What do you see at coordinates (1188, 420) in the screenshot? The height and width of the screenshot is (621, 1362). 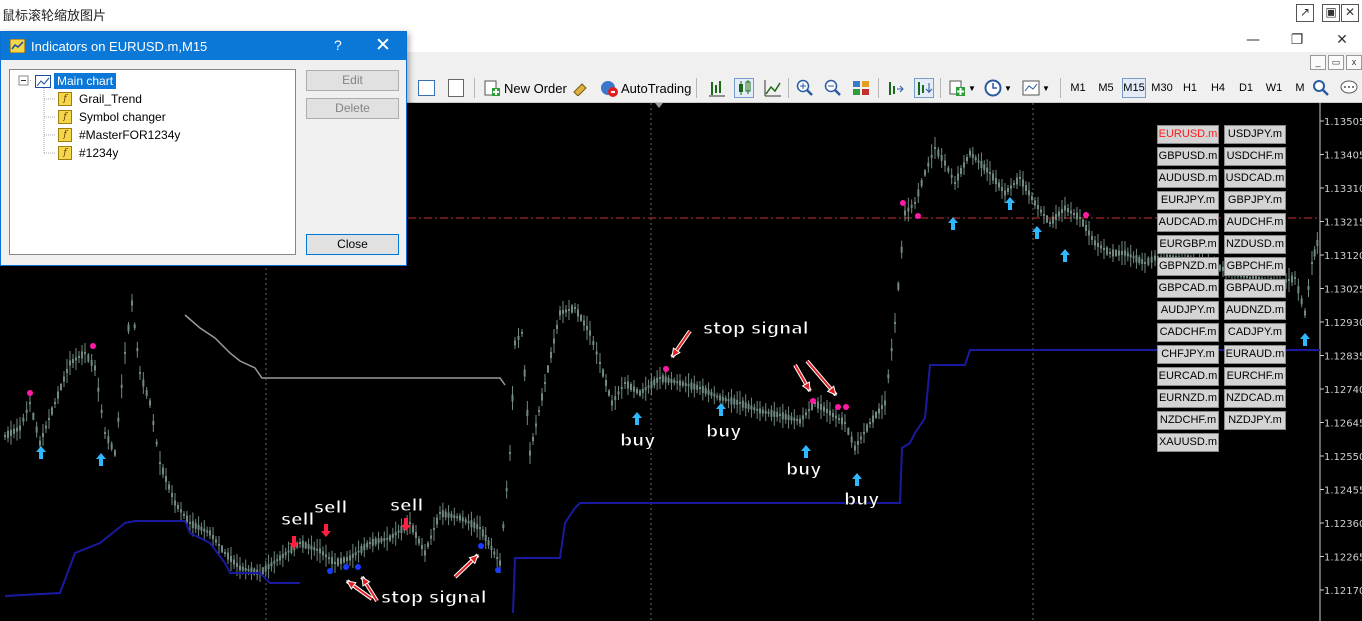 I see `symbol-button: NZDCHF.m` at bounding box center [1188, 420].